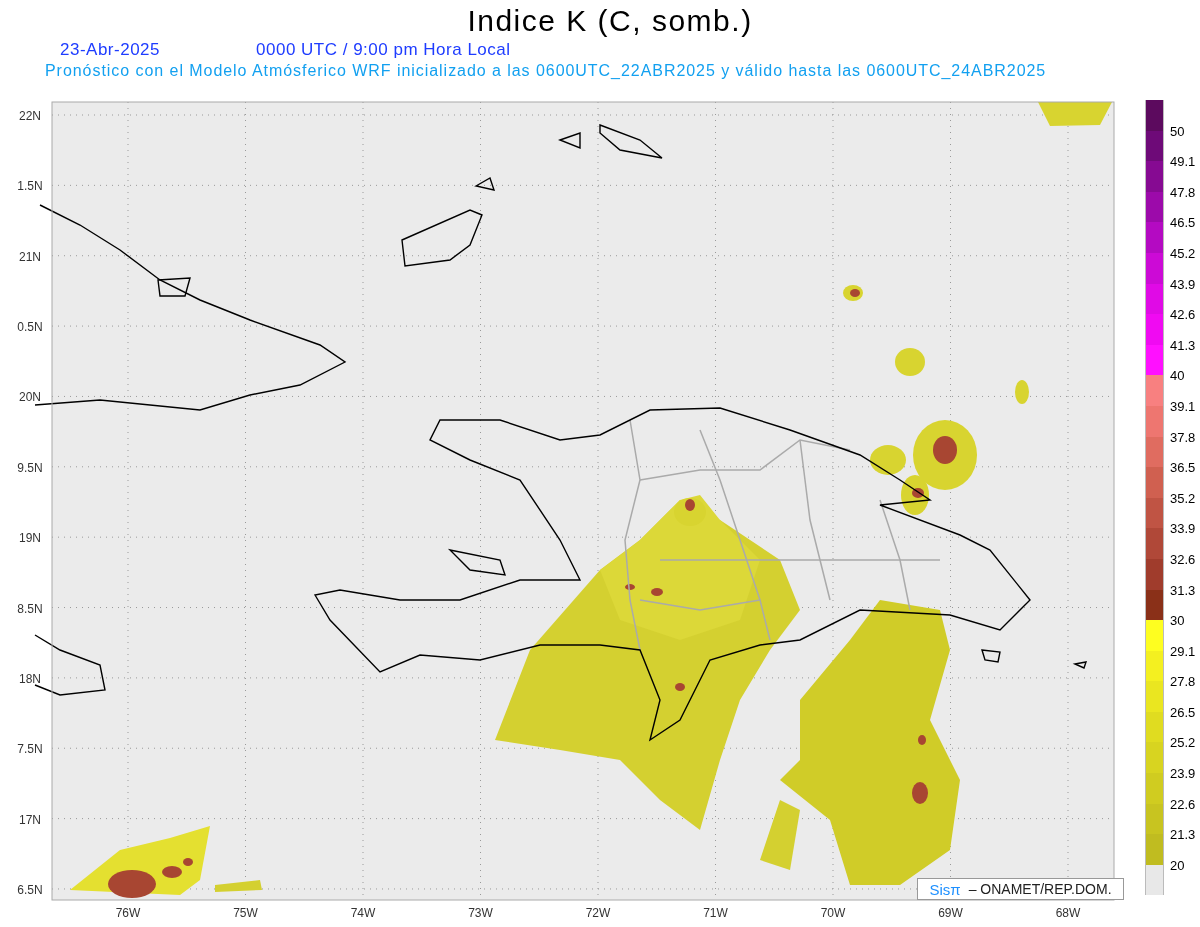 The height and width of the screenshot is (927, 1200). What do you see at coordinates (1177, 376) in the screenshot?
I see `scale-value: 40` at bounding box center [1177, 376].